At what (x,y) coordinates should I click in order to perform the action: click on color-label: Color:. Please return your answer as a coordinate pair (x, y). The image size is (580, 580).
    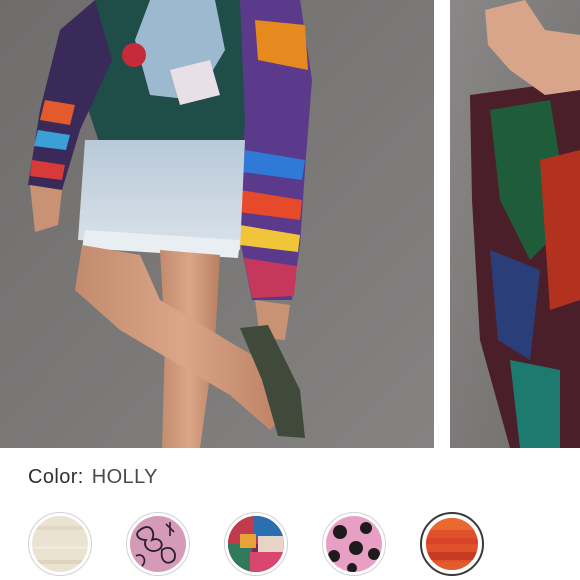
    Looking at the image, I should click on (56, 477).